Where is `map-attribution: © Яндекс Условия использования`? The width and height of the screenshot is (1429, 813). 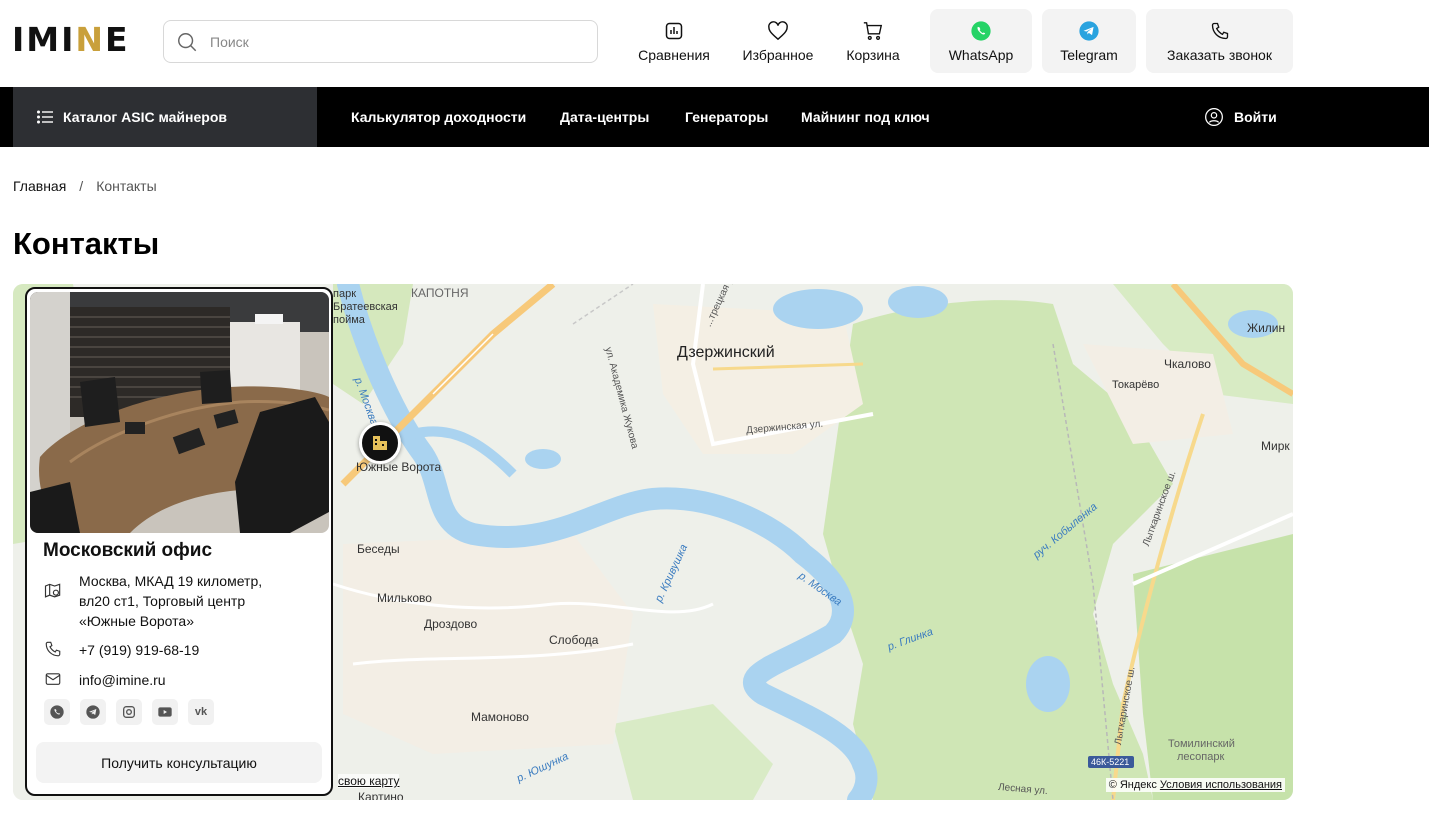 map-attribution: © Яндекс Условия использования is located at coordinates (1195, 785).